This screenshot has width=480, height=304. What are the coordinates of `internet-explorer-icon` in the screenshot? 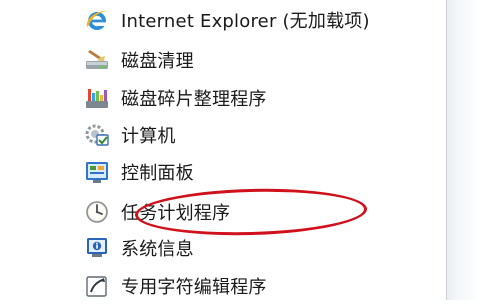 It's located at (97, 20).